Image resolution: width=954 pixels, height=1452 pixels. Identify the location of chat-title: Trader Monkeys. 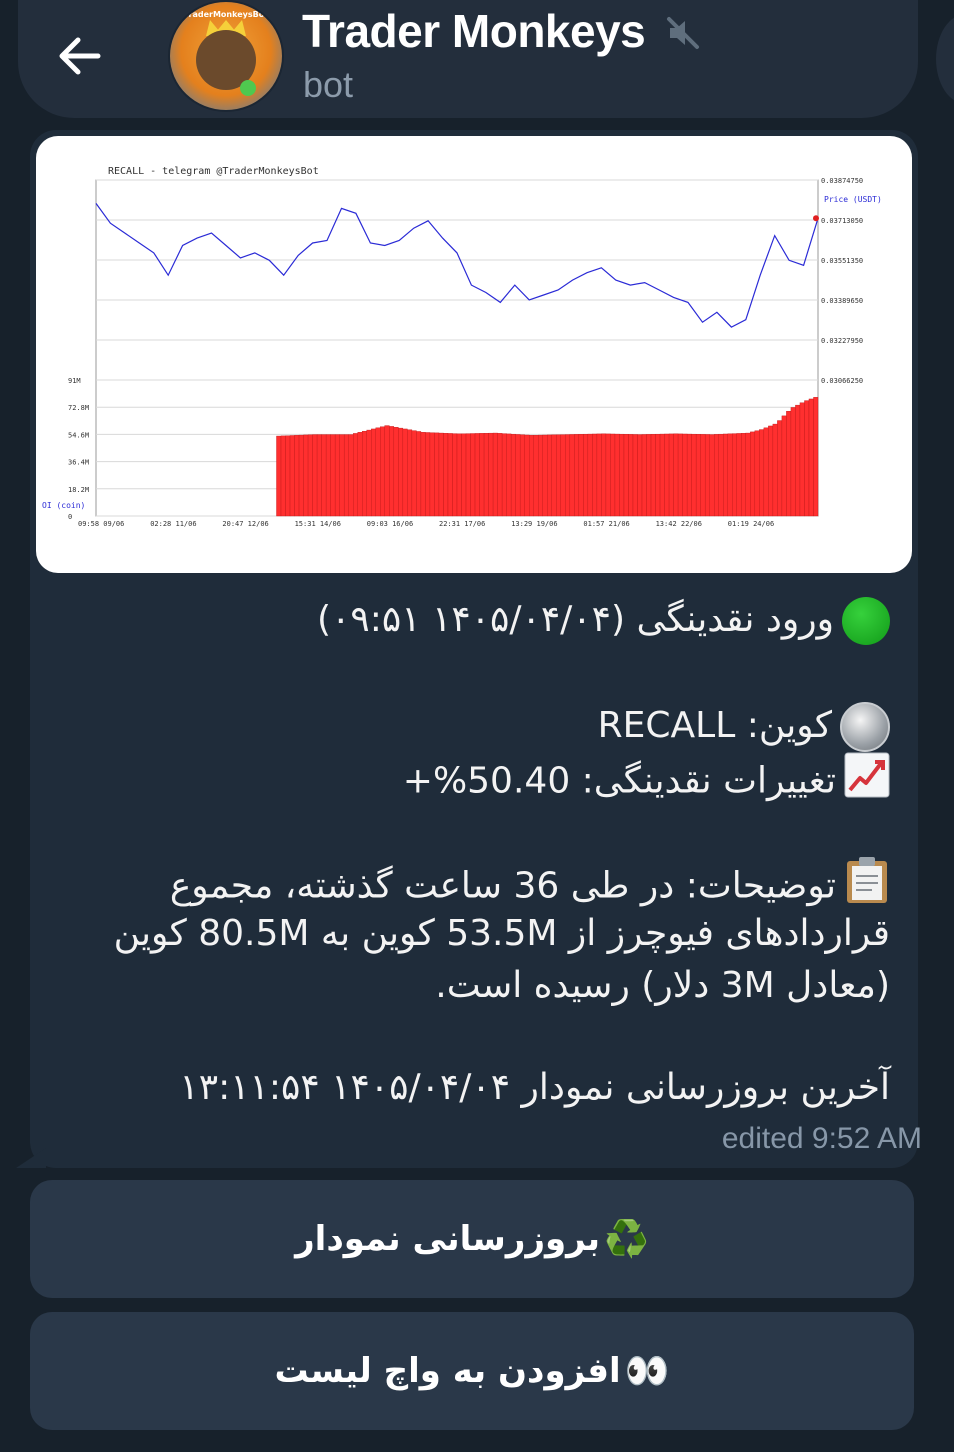
(474, 31).